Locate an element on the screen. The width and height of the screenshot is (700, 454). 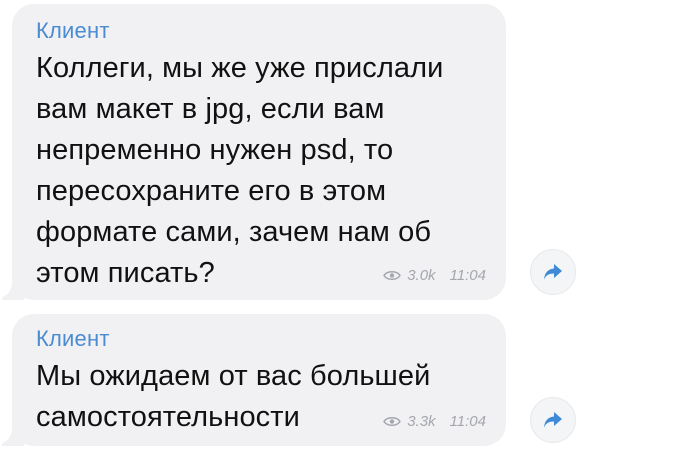
message-line: вам макет в jpg, если вам is located at coordinates (210, 109).